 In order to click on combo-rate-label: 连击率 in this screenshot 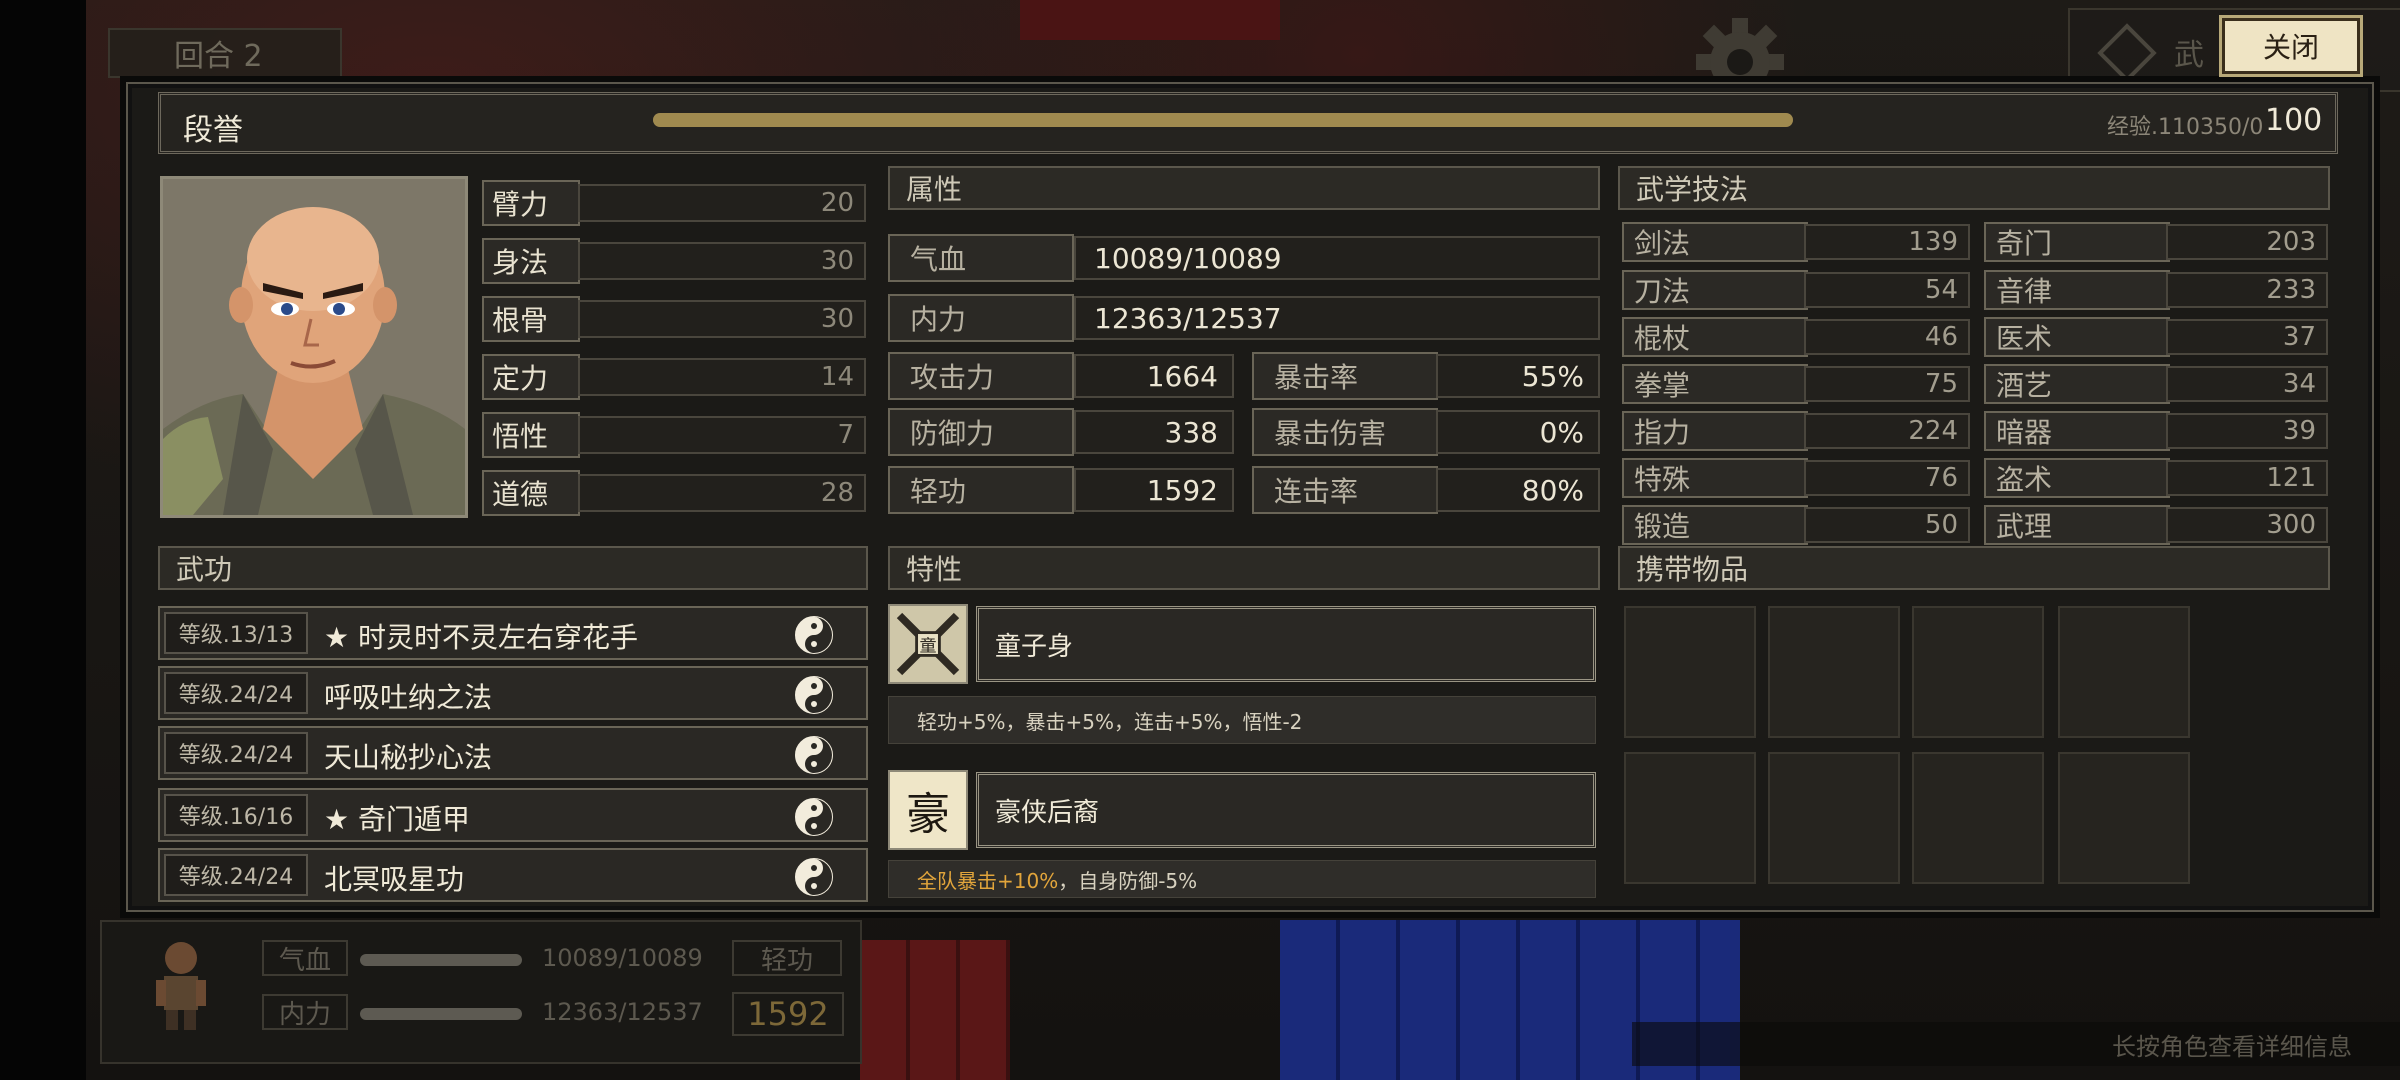, I will do `click(1345, 490)`.